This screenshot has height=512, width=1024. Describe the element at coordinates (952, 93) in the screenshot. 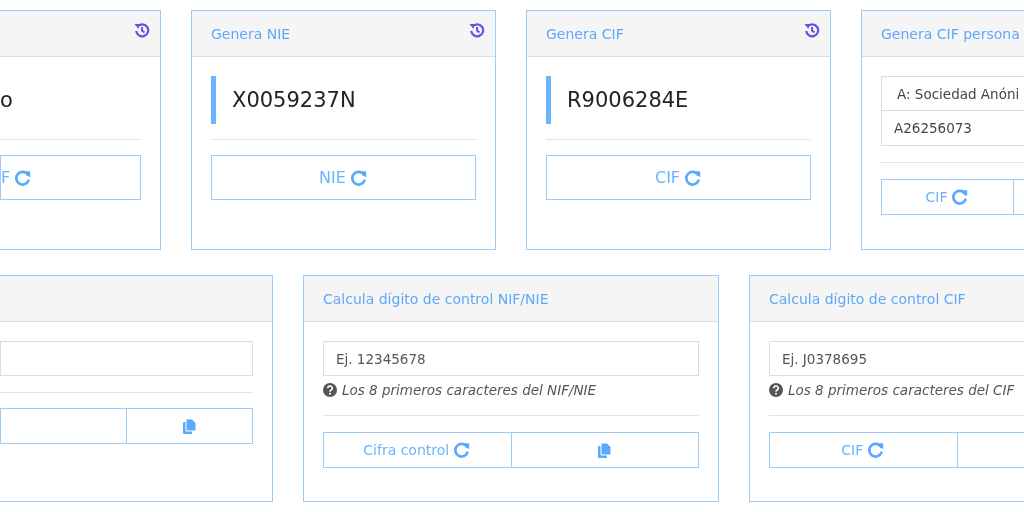

I see `type-select: A: Sociedad Anóni` at that location.